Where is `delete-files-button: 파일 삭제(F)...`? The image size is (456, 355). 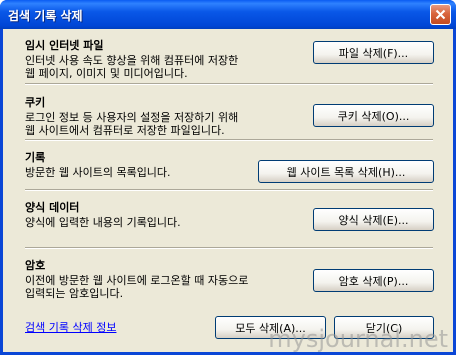 delete-files-button: 파일 삭제(F)... is located at coordinates (373, 52).